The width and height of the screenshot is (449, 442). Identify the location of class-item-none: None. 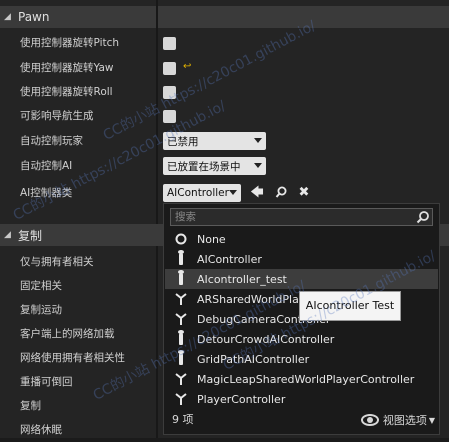
(301, 239).